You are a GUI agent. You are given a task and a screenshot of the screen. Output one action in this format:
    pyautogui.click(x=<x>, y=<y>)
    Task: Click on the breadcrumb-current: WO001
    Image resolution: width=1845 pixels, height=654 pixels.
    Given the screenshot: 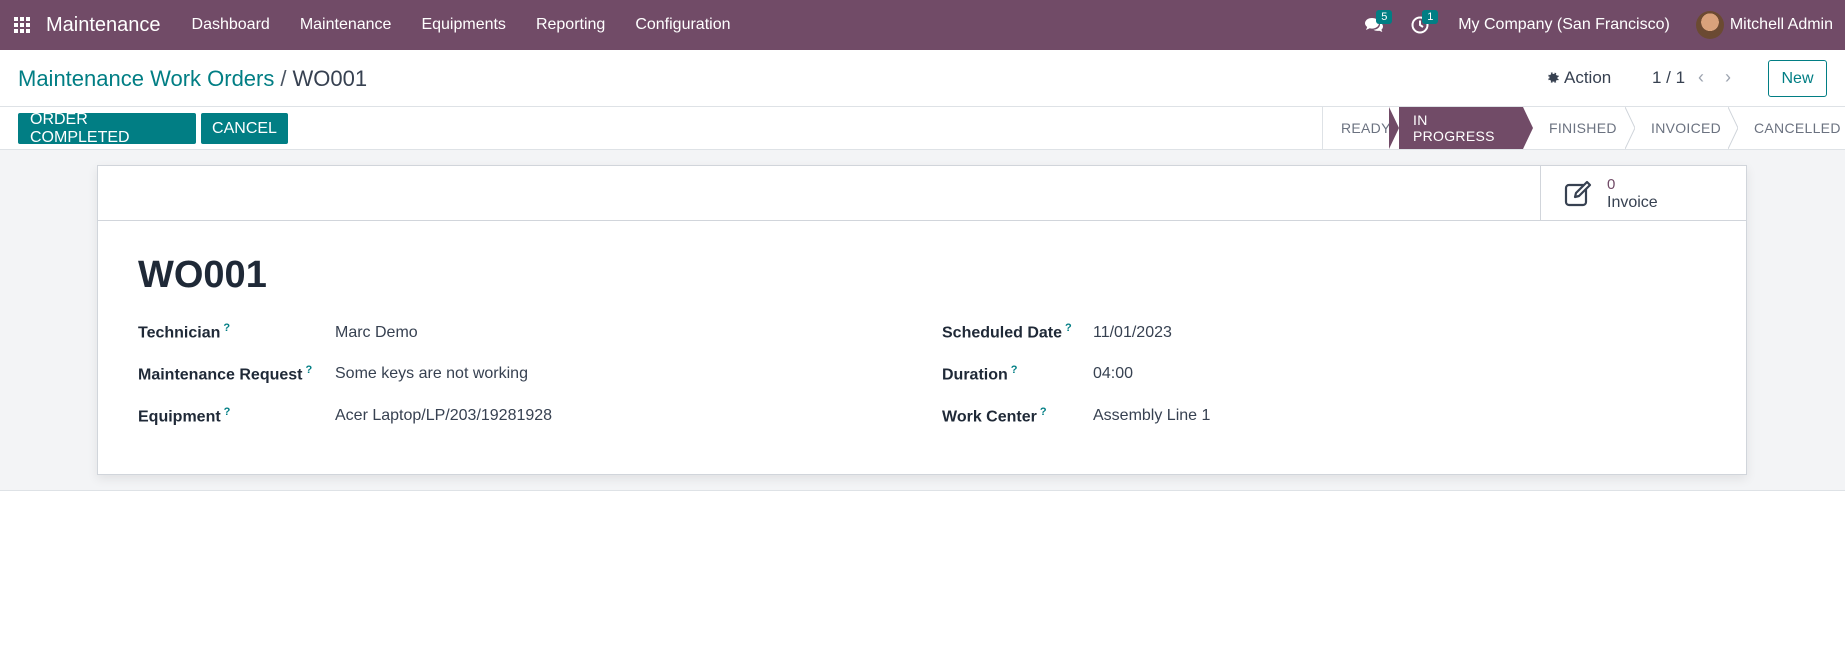 What is the action you would take?
    pyautogui.click(x=330, y=78)
    